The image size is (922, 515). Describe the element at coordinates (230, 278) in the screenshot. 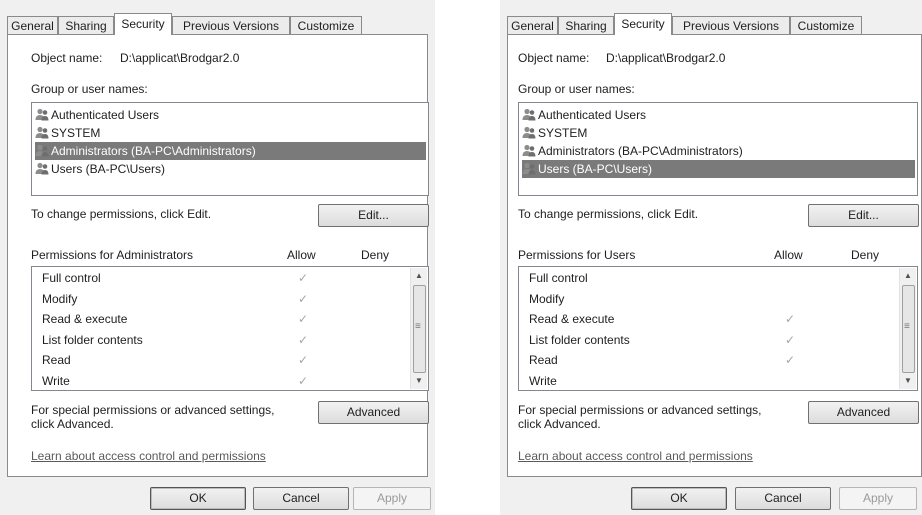

I see `permission-row: Full control ✓` at that location.